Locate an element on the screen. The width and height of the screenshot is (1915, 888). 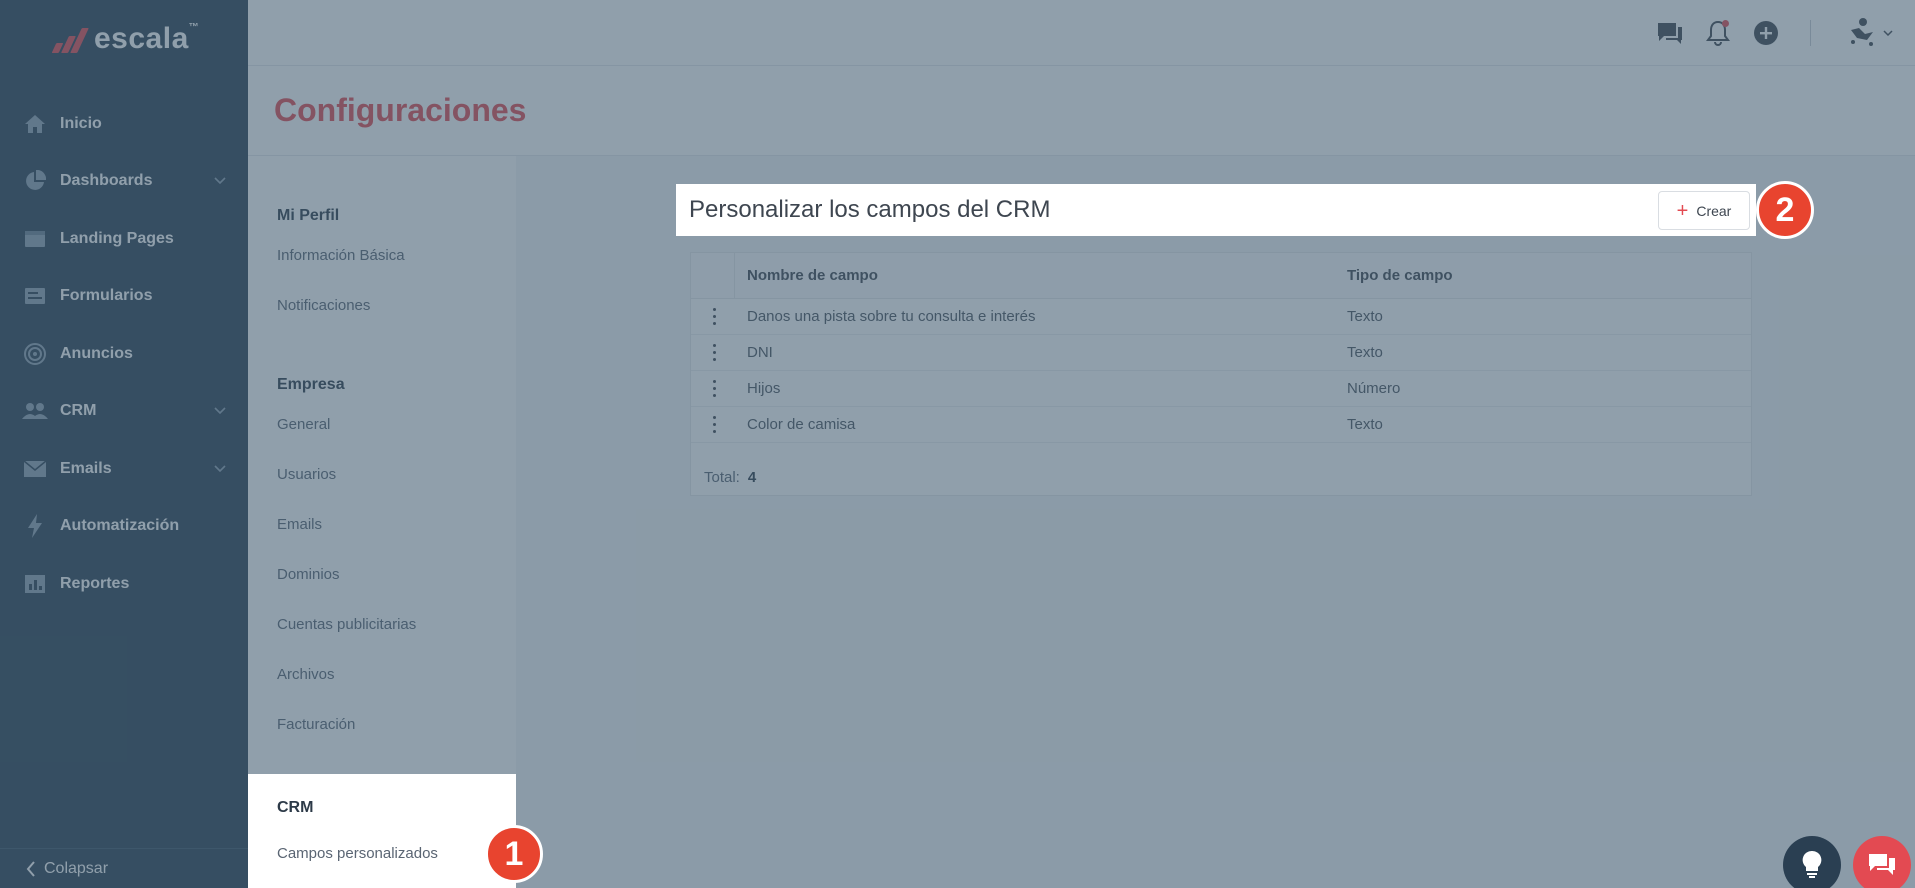
table-total: Total: 4 is located at coordinates (730, 477).